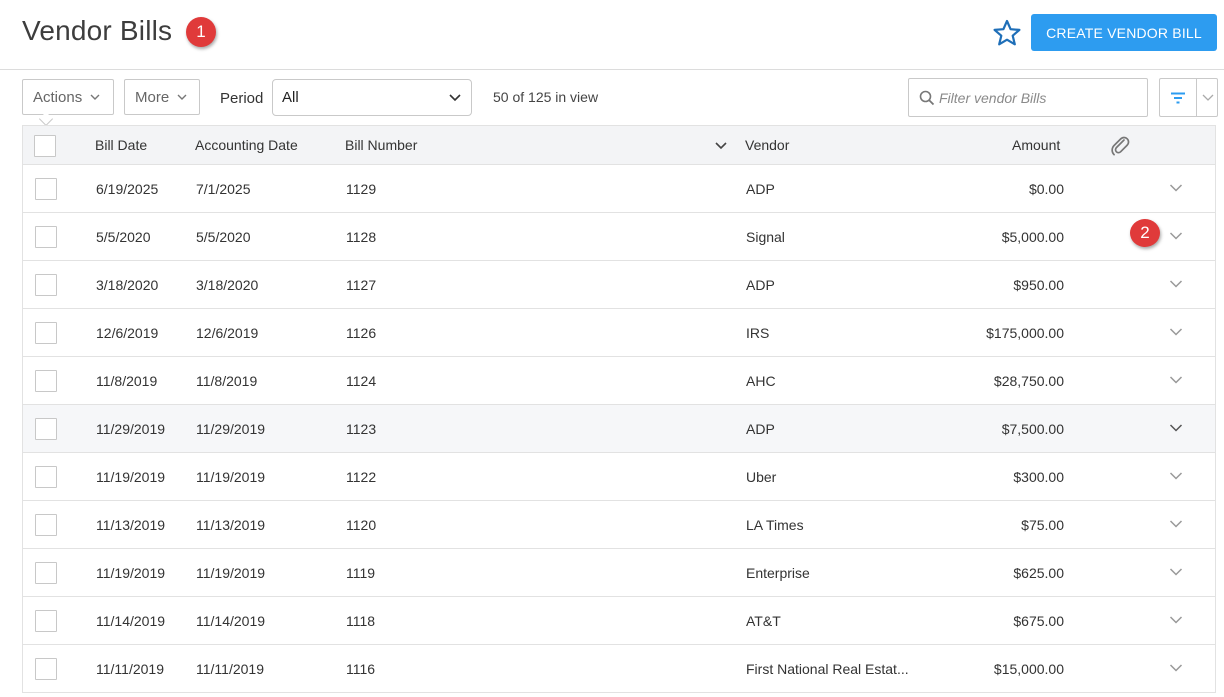 This screenshot has height=697, width=1224. What do you see at coordinates (360, 573) in the screenshot?
I see `cell-bill-number: 1119` at bounding box center [360, 573].